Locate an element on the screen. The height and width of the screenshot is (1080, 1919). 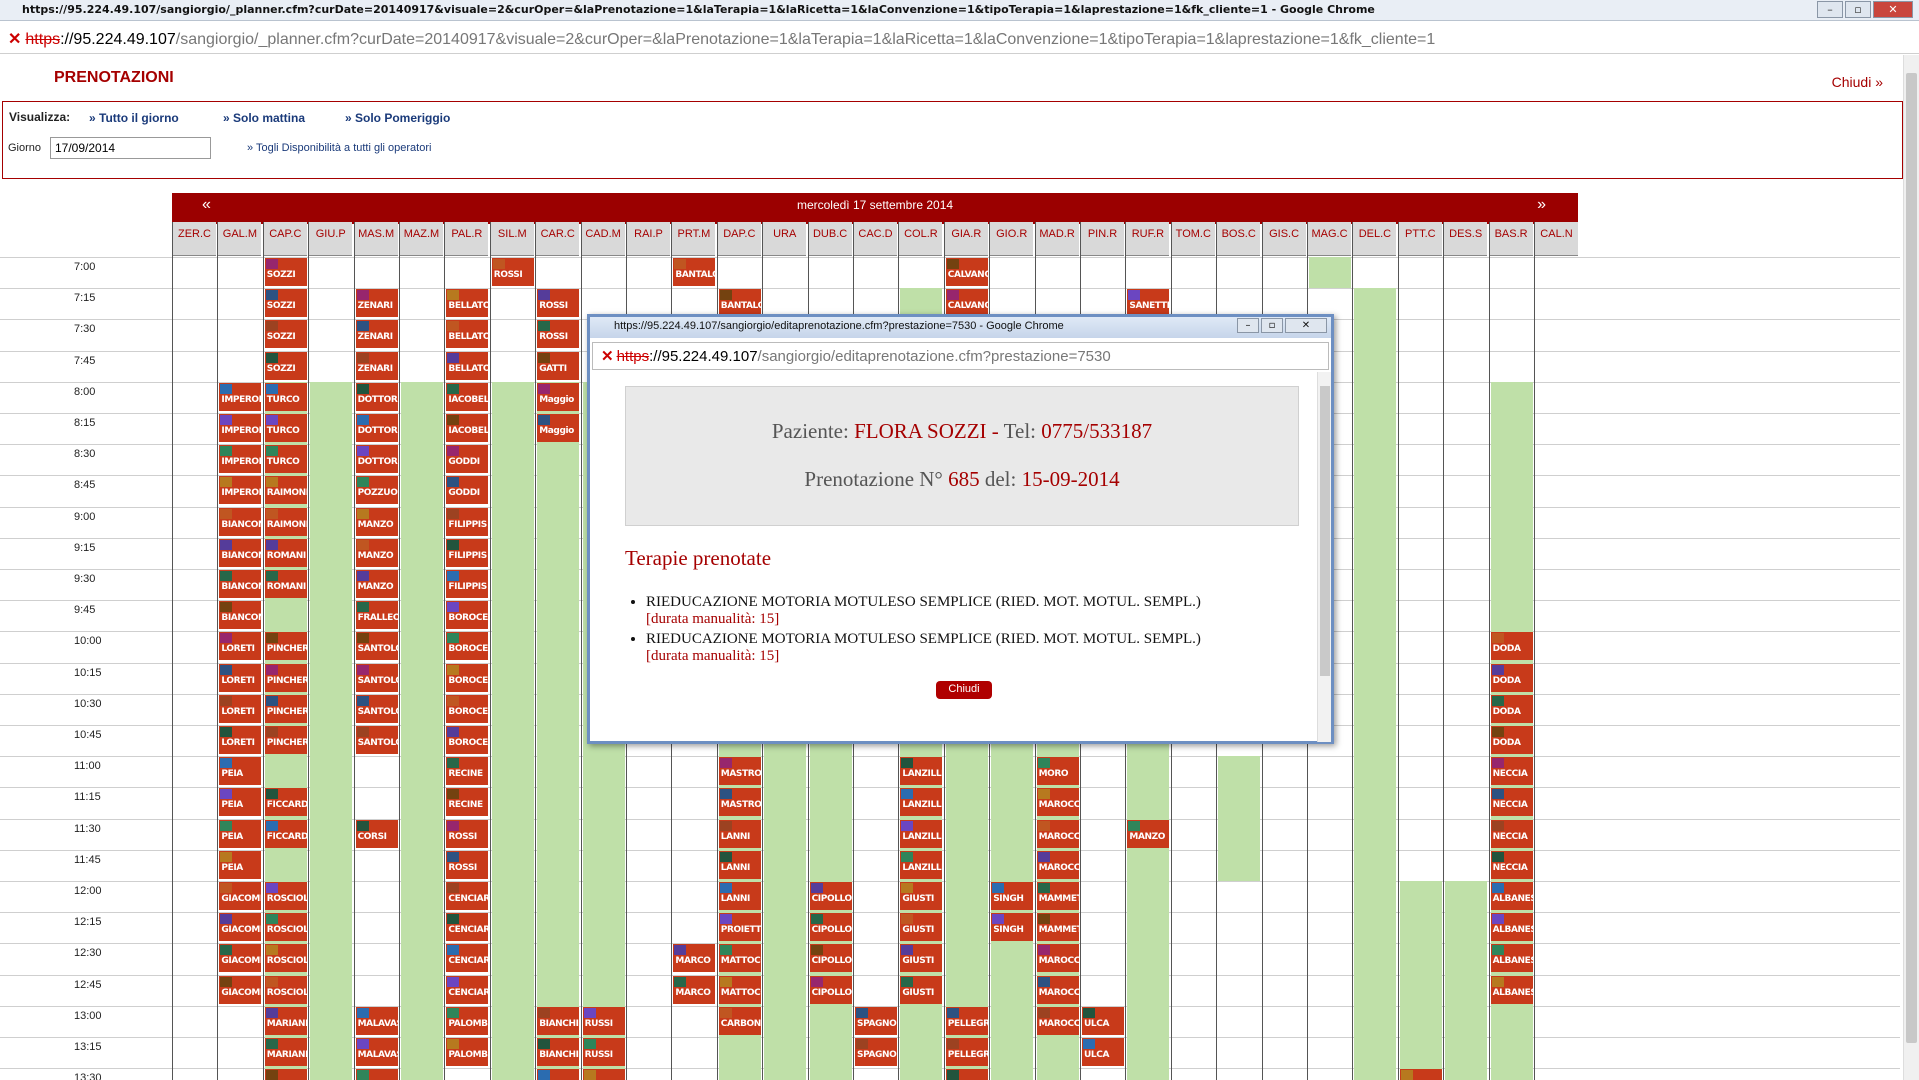
operator-header: CAC.D is located at coordinates (875, 239).